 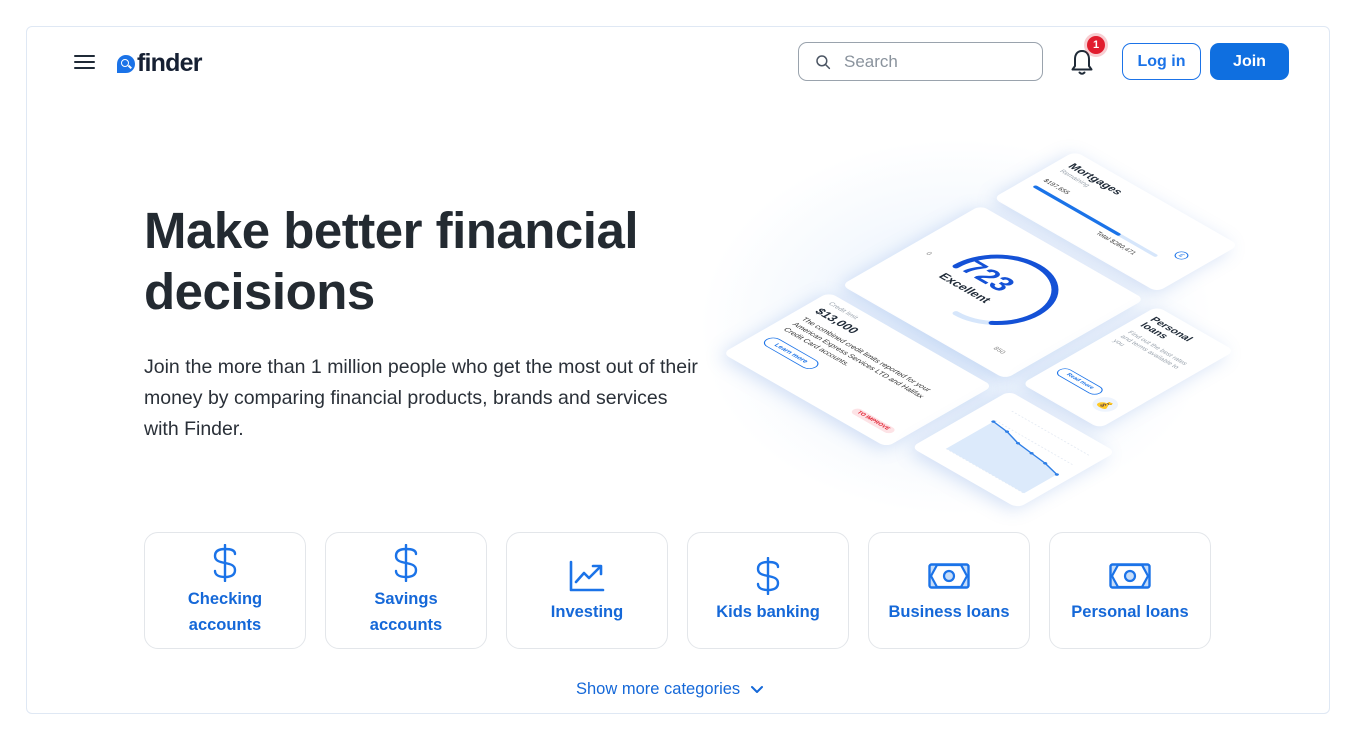 I want to click on search-box, so click(x=920, y=61).